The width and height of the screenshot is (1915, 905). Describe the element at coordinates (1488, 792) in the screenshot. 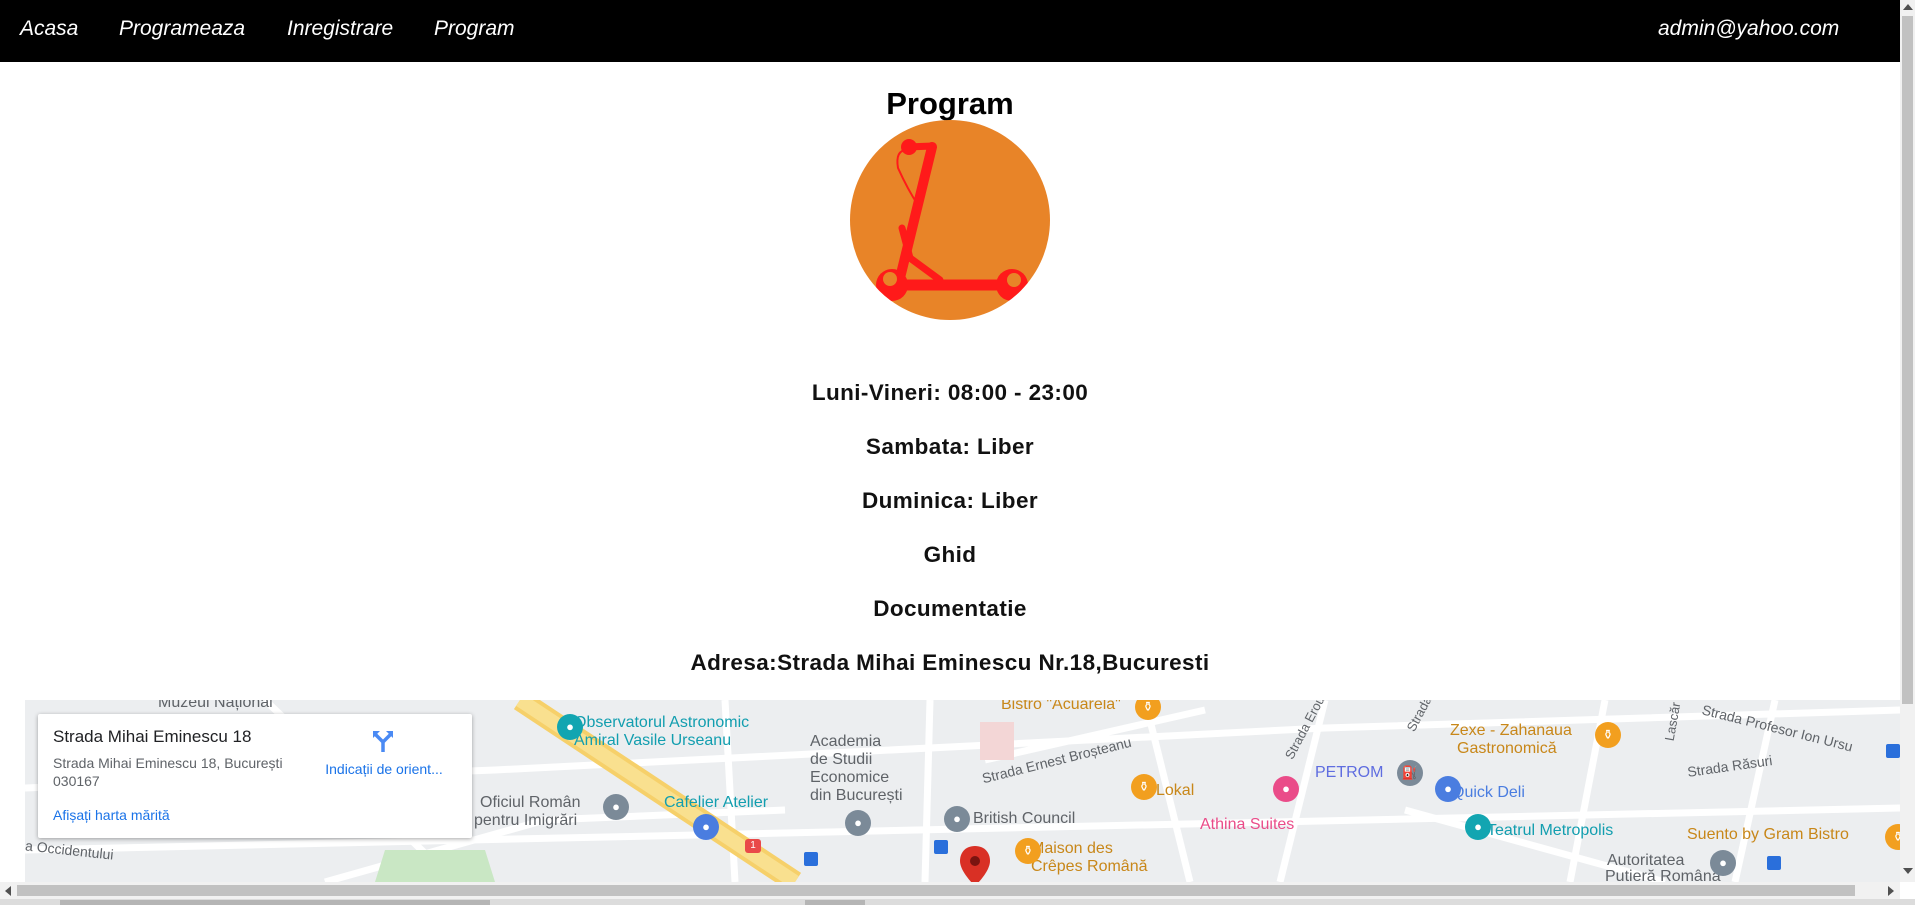

I see `map-label-quick-deli: Quick Deli` at that location.